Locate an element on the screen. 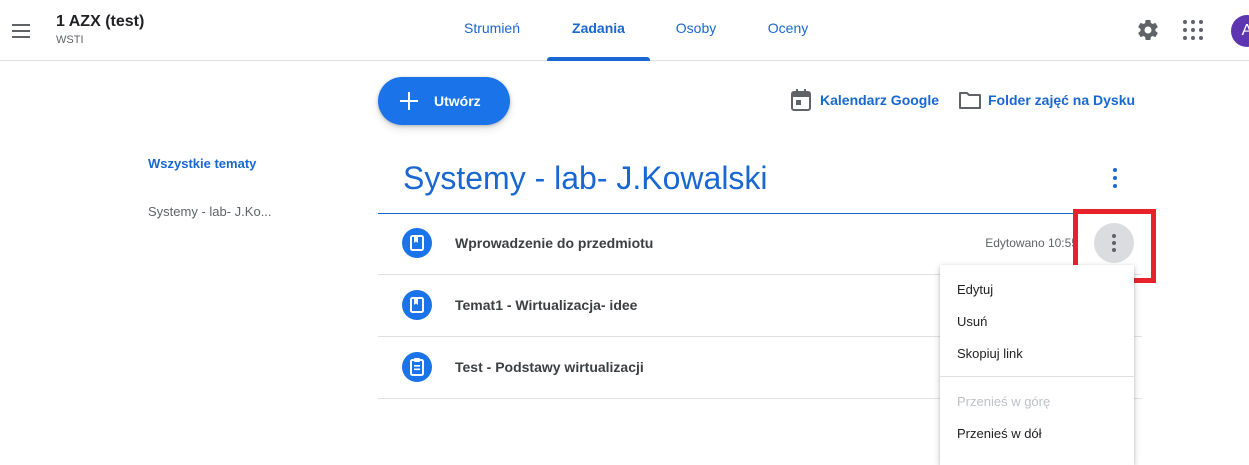 The image size is (1249, 465). menu-item-move-down-label: Przenieś w dół is located at coordinates (999, 433).